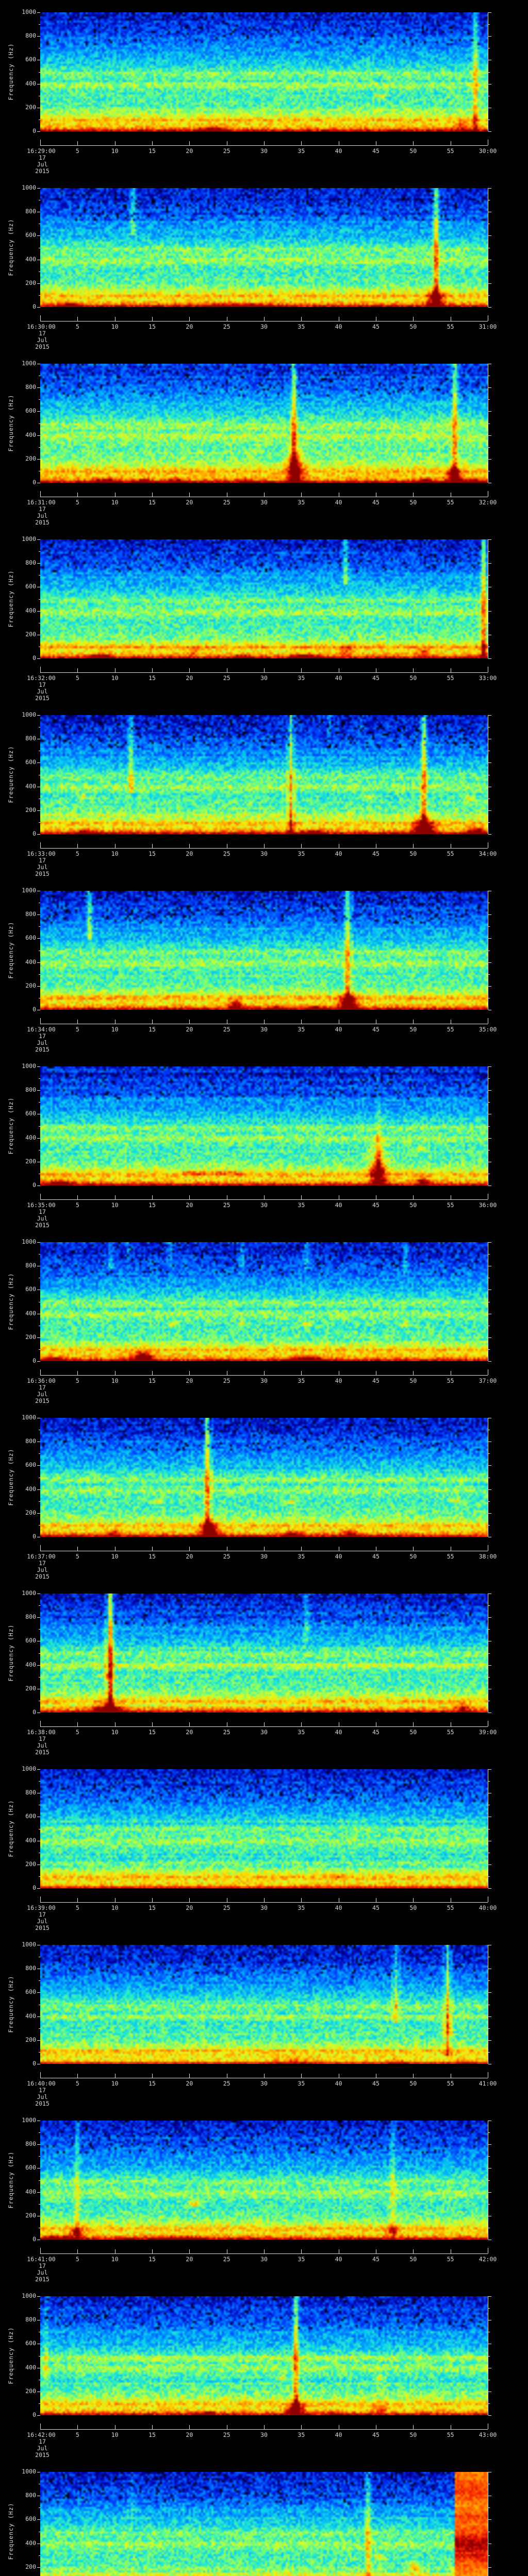  What do you see at coordinates (487, 2434) in the screenshot?
I see `x-axis-end-time: 43:00` at bounding box center [487, 2434].